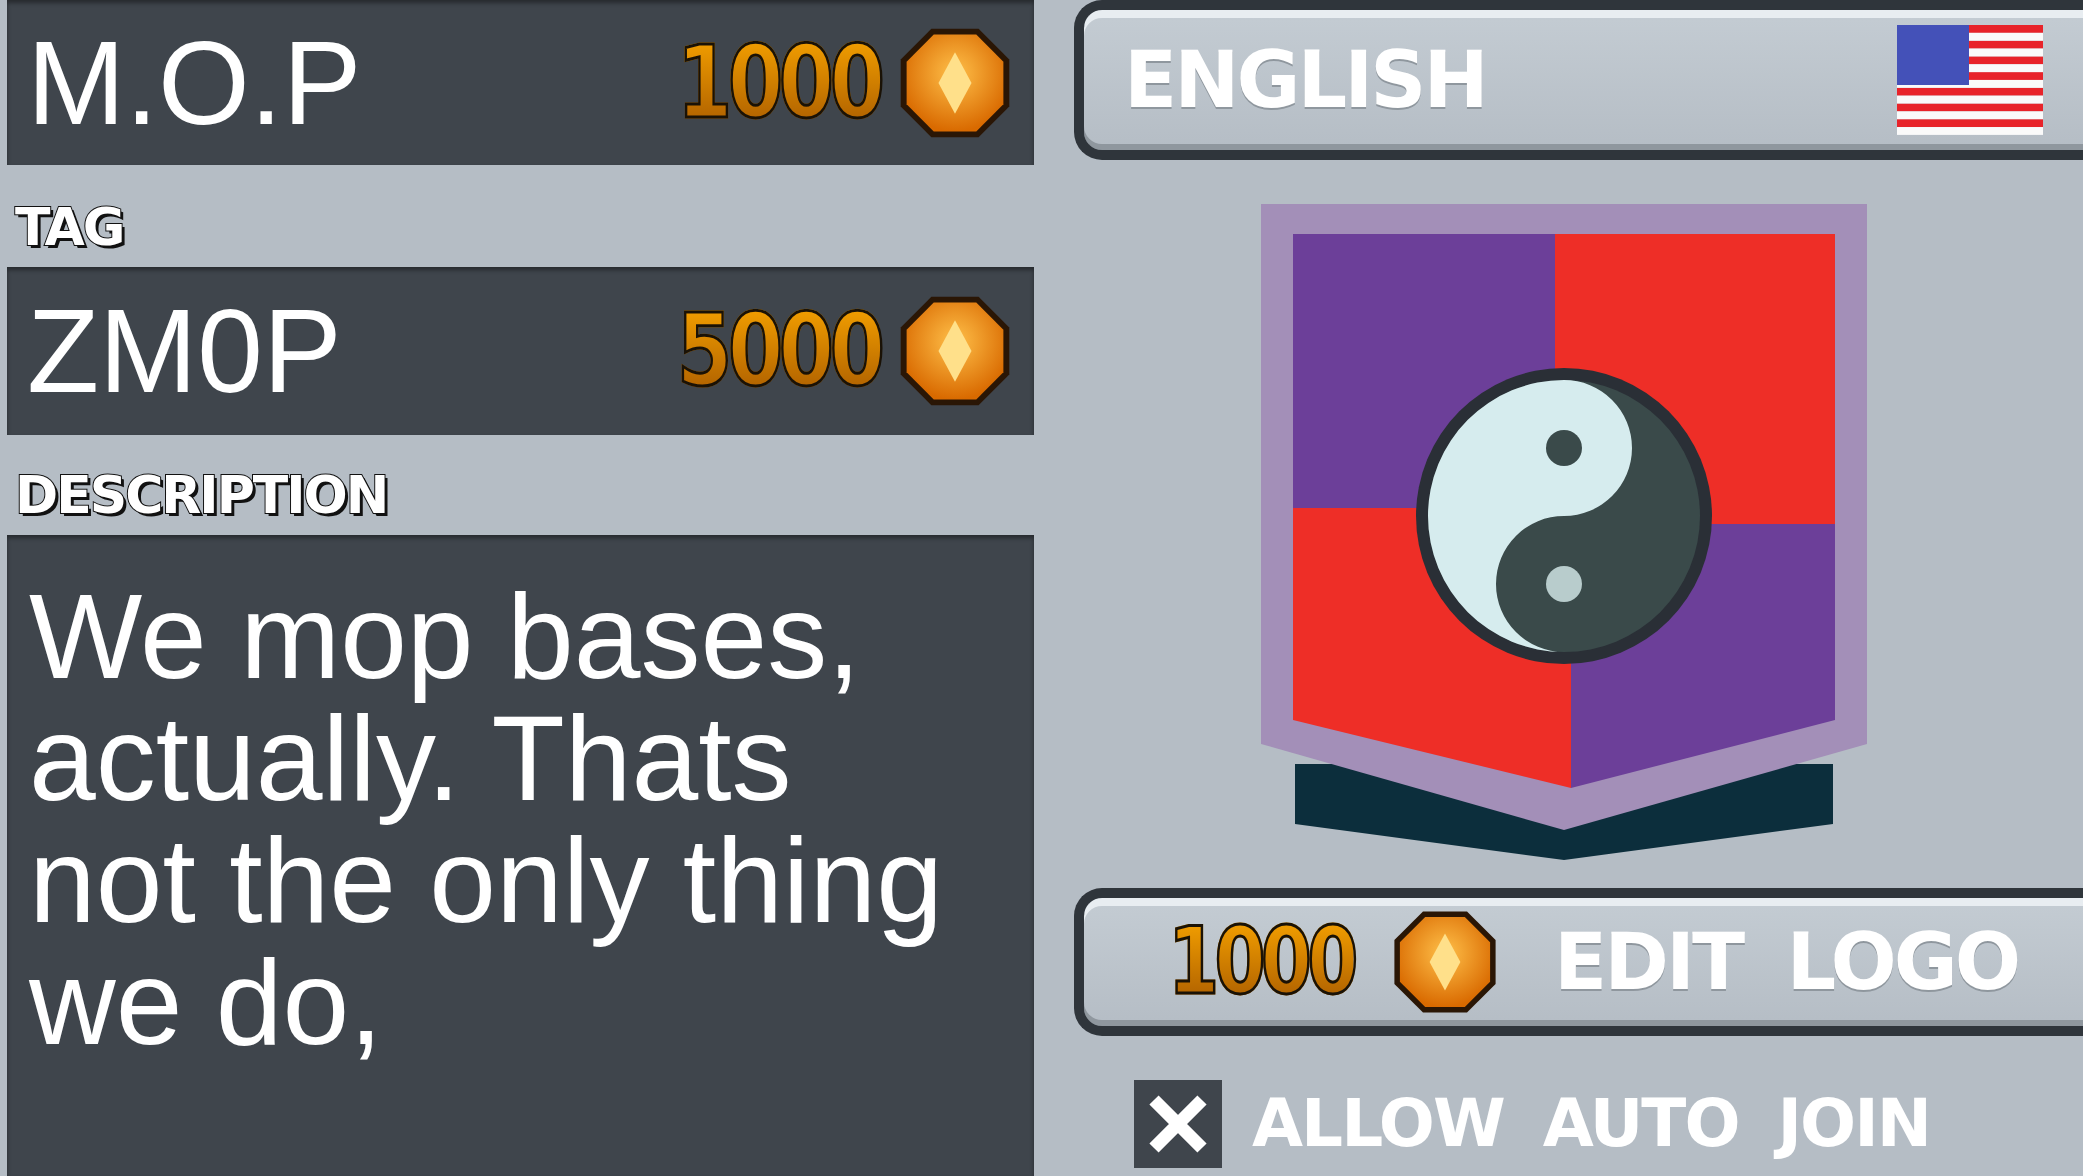 The width and height of the screenshot is (2083, 1176). What do you see at coordinates (201, 495) in the screenshot?
I see `description-label: DESCRIPTION` at bounding box center [201, 495].